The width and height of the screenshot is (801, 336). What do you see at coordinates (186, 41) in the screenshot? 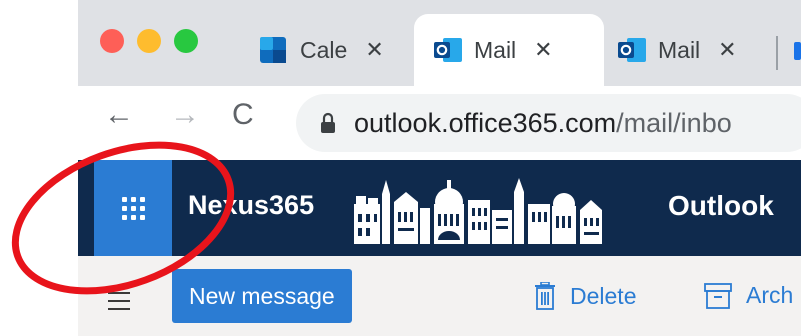
I see `maximize-window-button` at bounding box center [186, 41].